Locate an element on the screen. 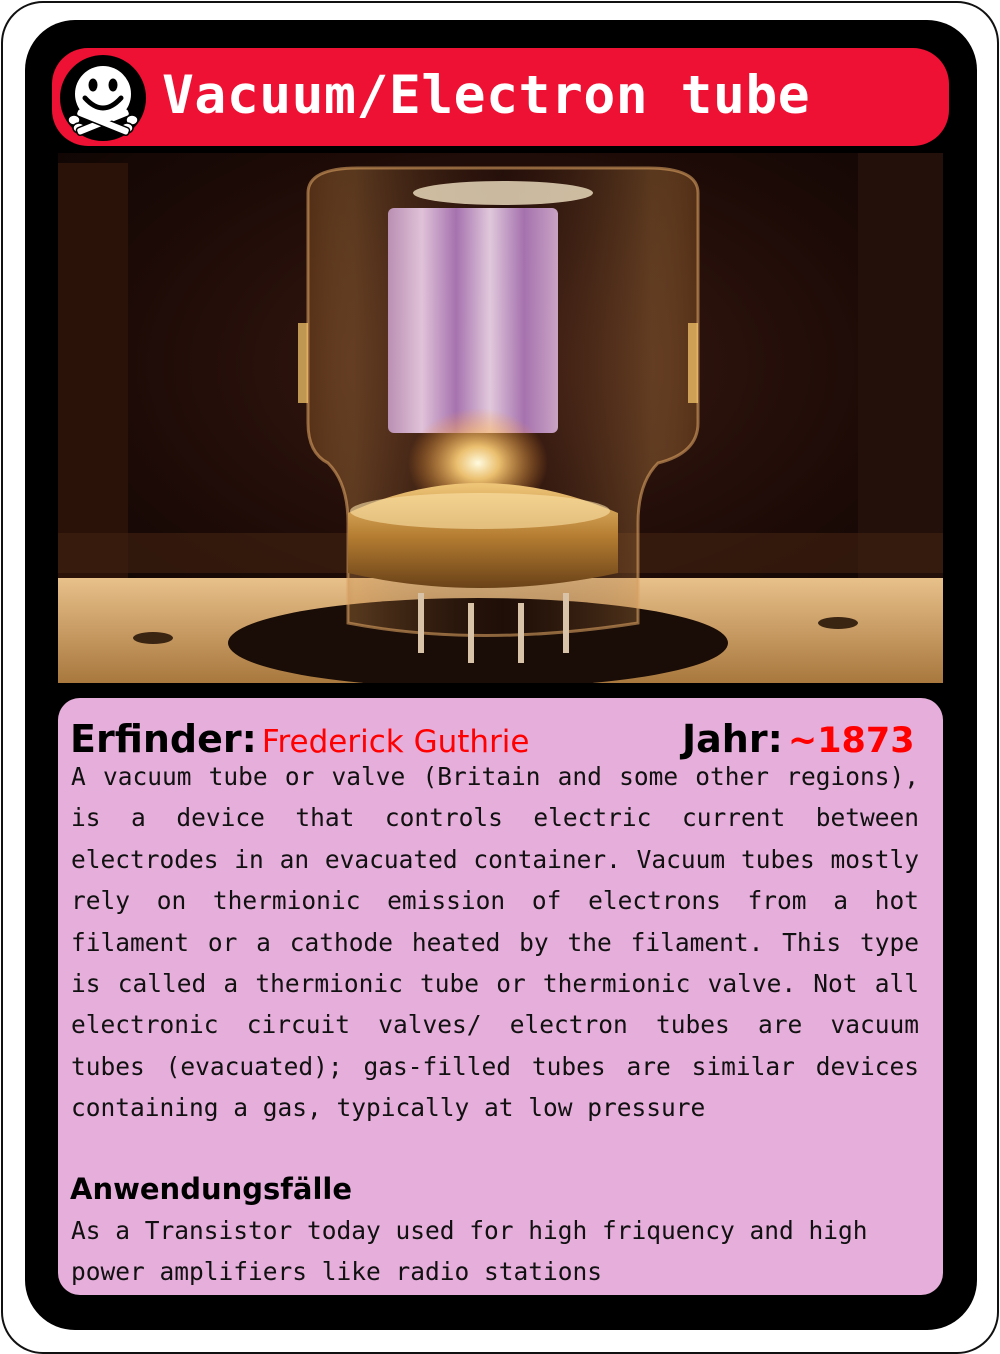 This screenshot has width=1000, height=1354. uses-heading: Anwendungsfälle is located at coordinates (211, 1189).